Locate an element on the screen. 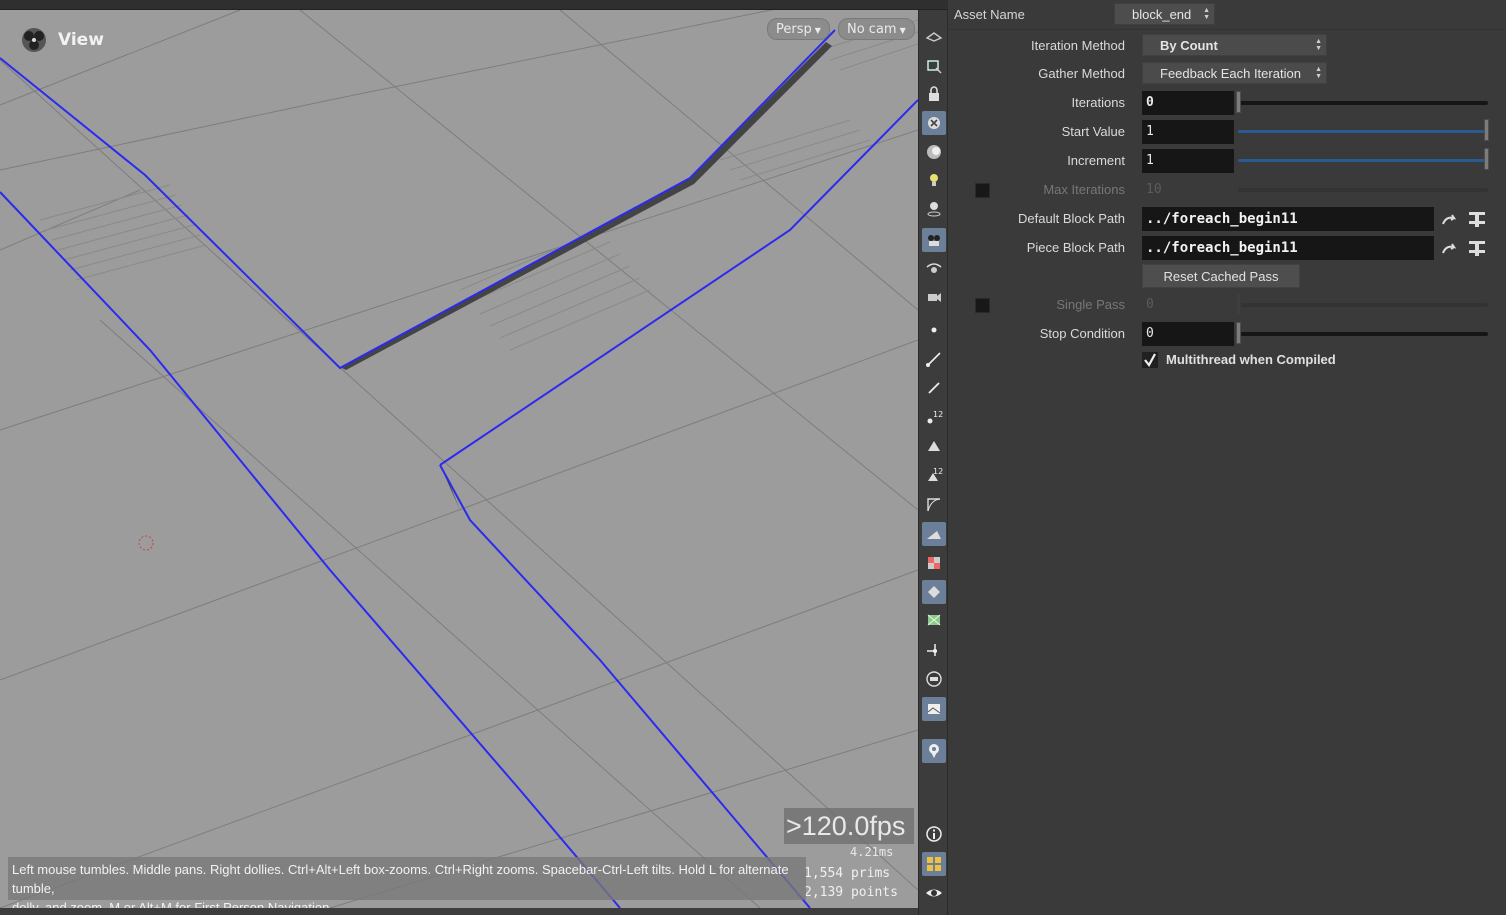  camera-label: No cam is located at coordinates (872, 29).